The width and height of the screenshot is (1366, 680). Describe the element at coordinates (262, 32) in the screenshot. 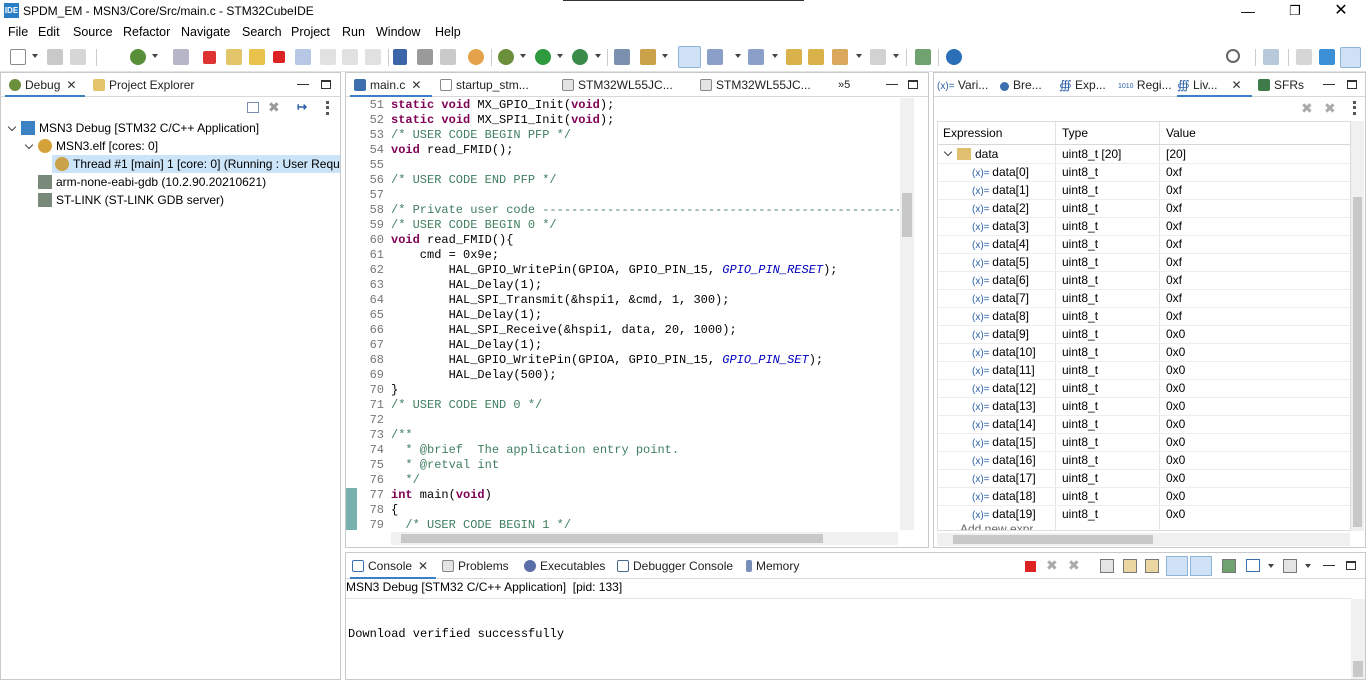

I see `menu-search: Search` at that location.